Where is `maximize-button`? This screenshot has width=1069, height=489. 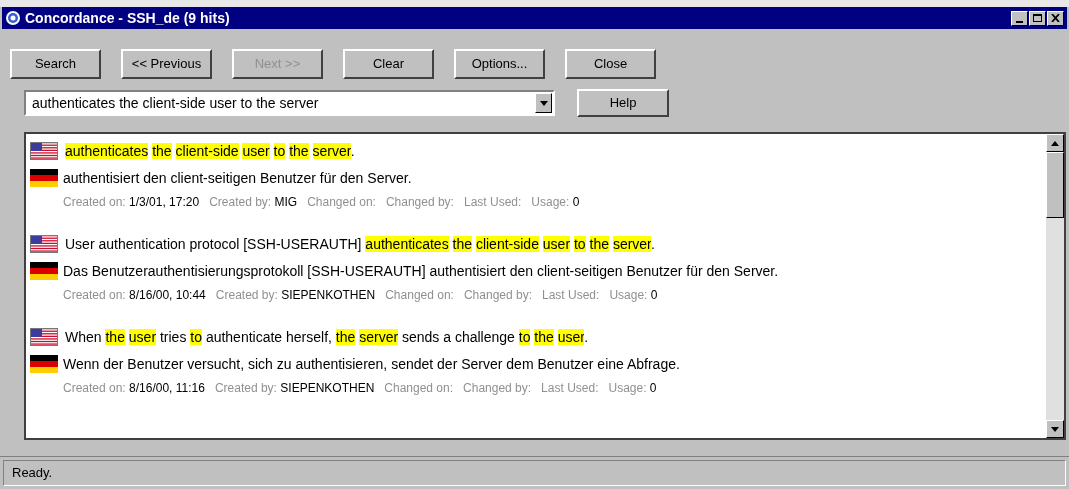
maximize-button is located at coordinates (1037, 18).